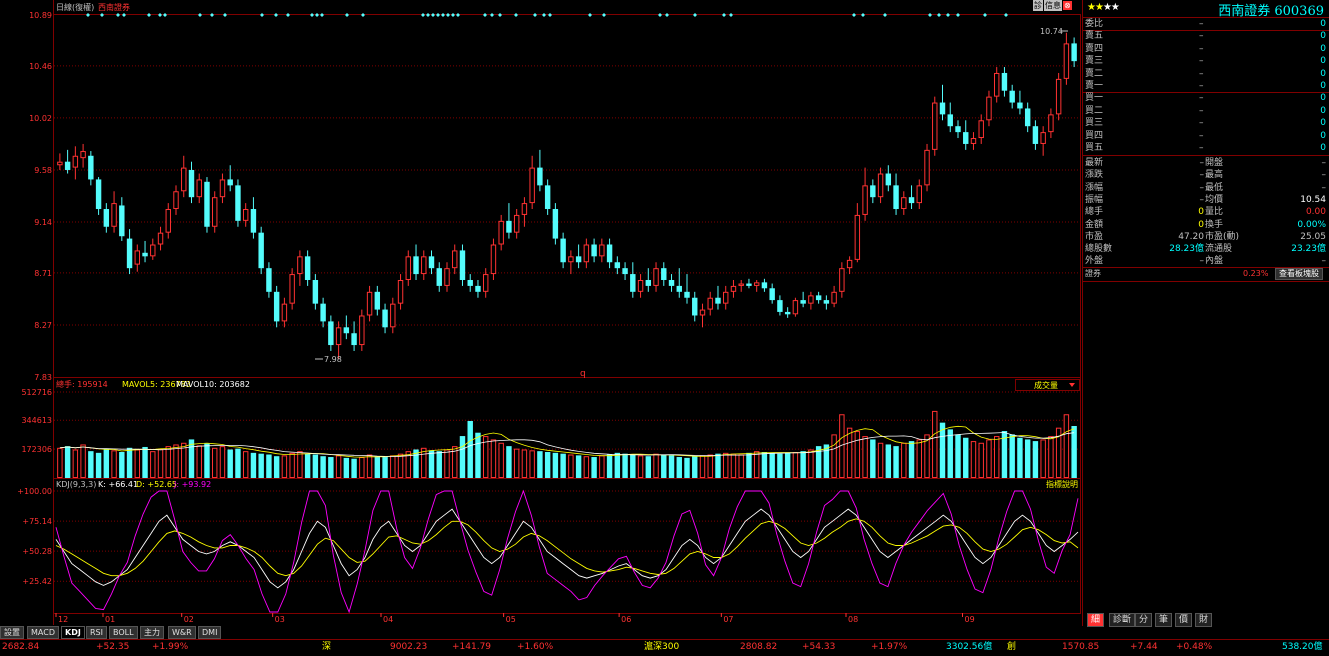 This screenshot has height=656, width=1329. Describe the element at coordinates (1062, 484) in the screenshot. I see `kdj-explain-button: 指標說明` at that location.